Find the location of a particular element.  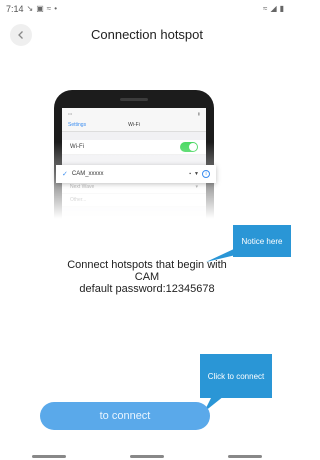

cell-signal-icon: ◢ is located at coordinates (273, 8).